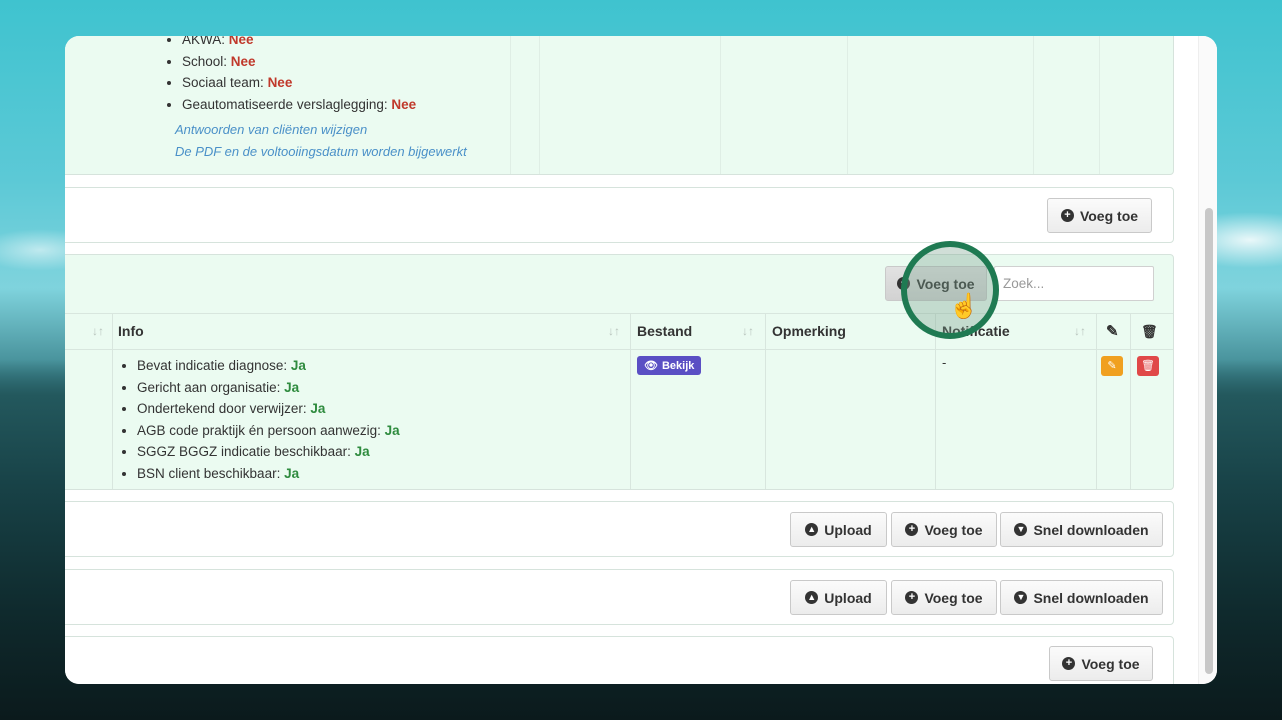  I want to click on edit-row-button: ✎, so click(1112, 366).